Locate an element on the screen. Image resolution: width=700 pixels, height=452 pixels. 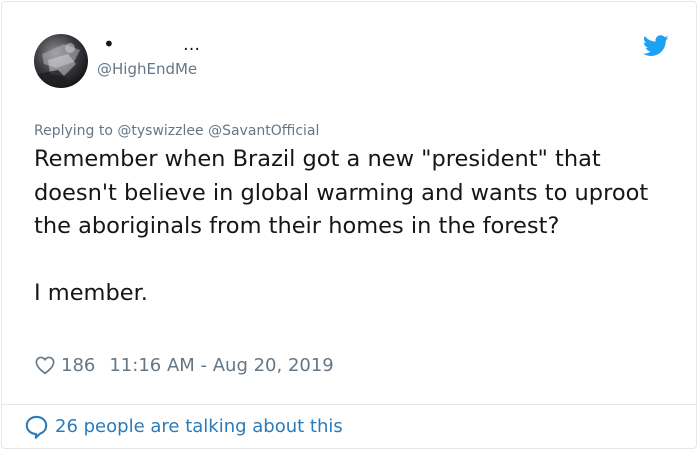
mention-link-tyswizzlee: @tyswizzlee is located at coordinates (160, 131).